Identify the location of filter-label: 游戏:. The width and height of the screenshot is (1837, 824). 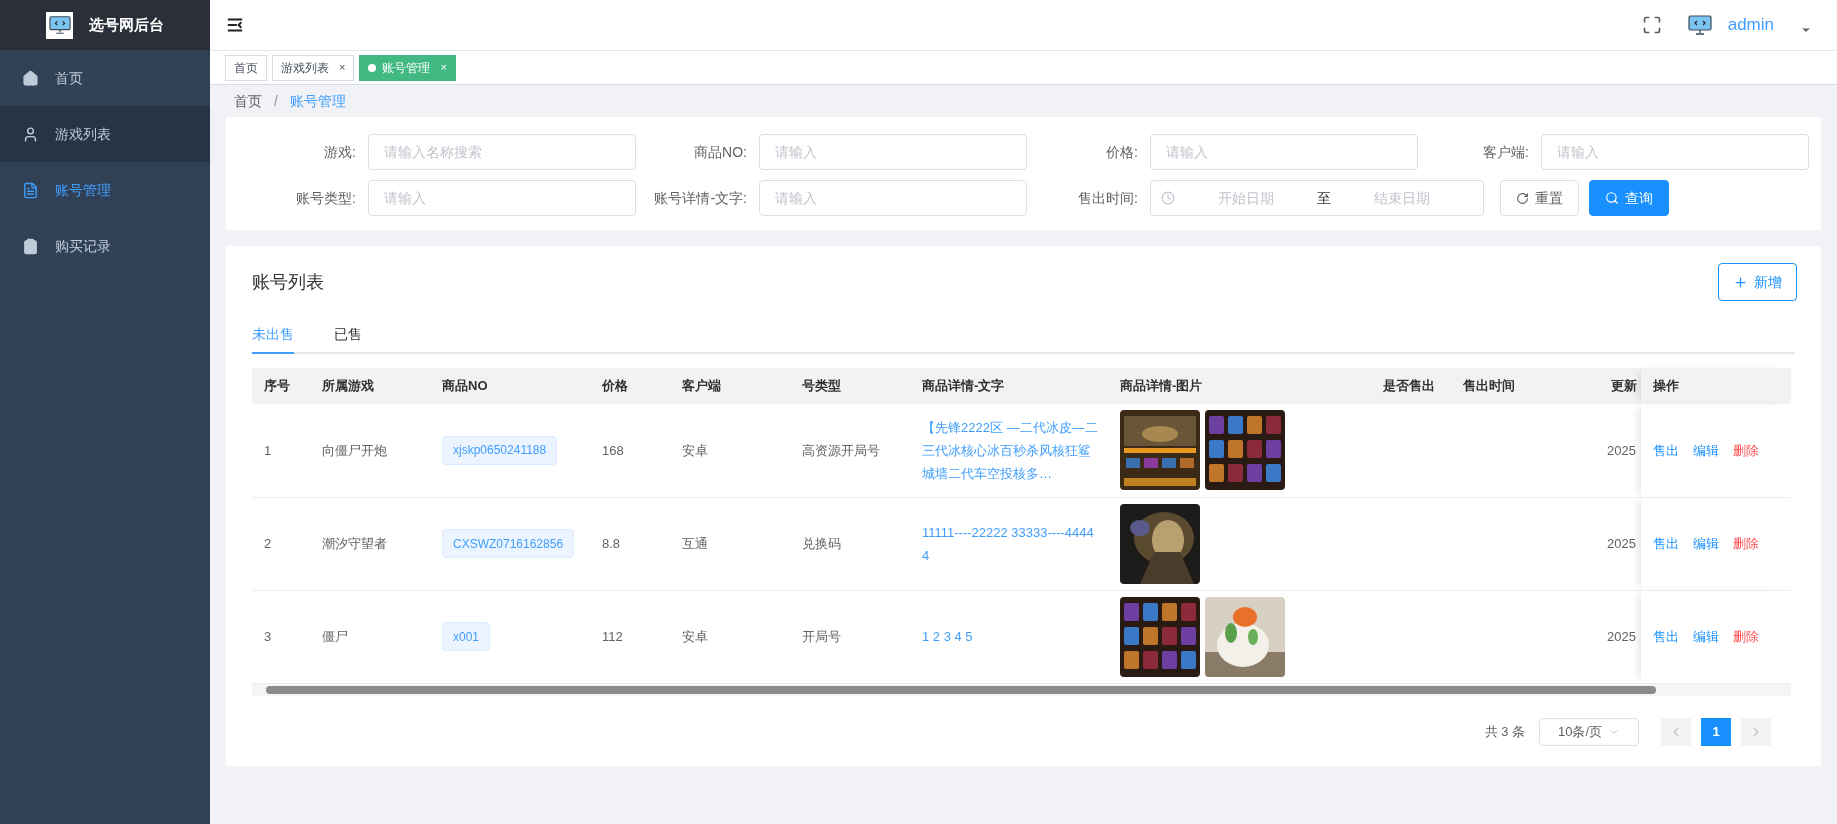
(340, 152).